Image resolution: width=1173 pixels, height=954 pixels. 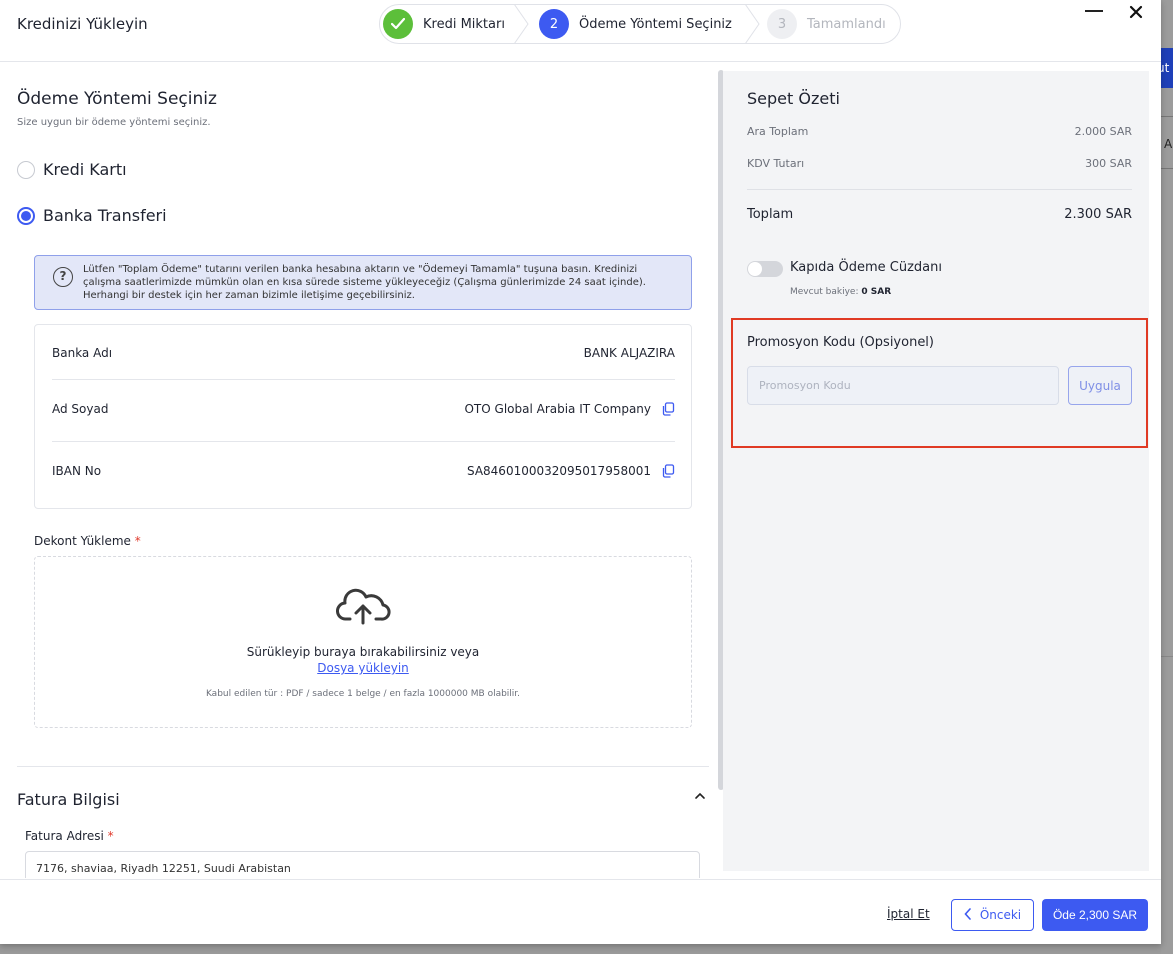 I want to click on step-label: Kredi Miktarı, so click(x=464, y=24).